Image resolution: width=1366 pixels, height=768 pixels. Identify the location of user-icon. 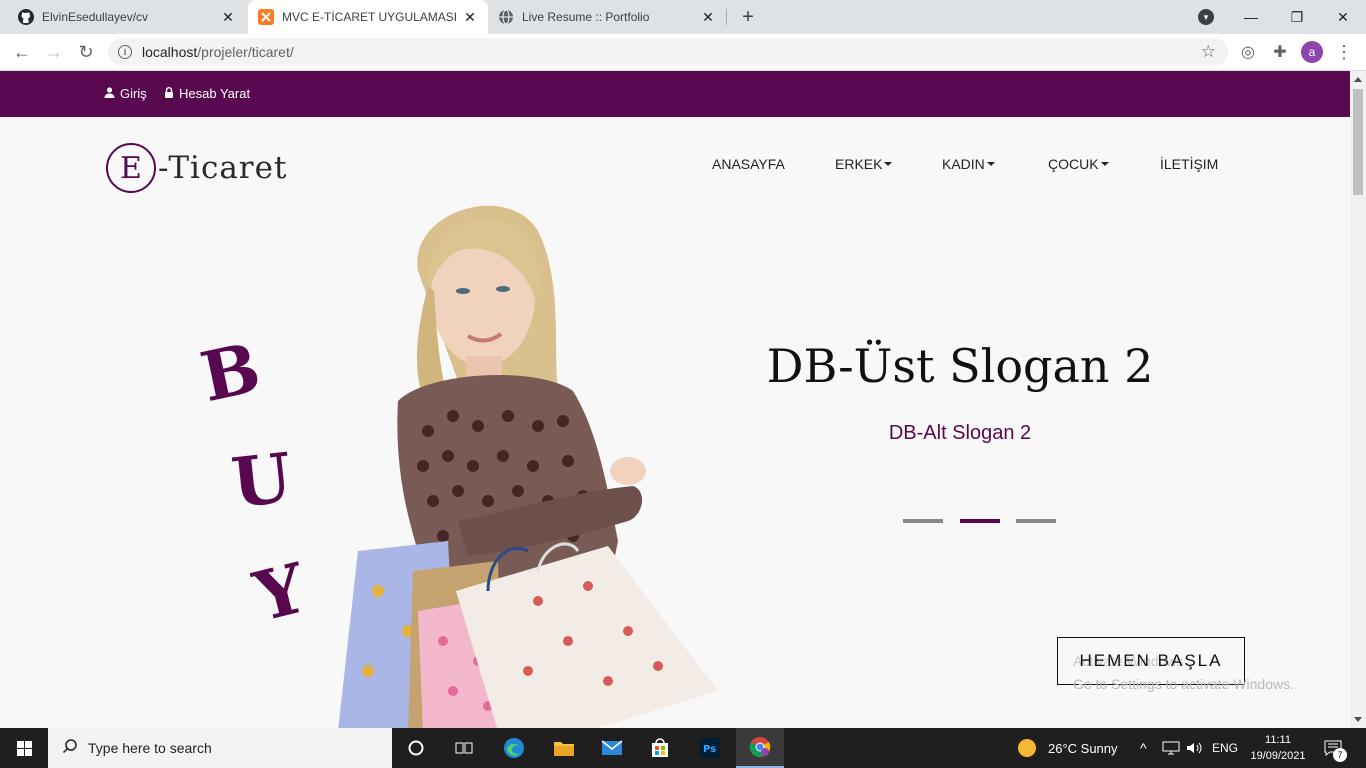
(109, 93).